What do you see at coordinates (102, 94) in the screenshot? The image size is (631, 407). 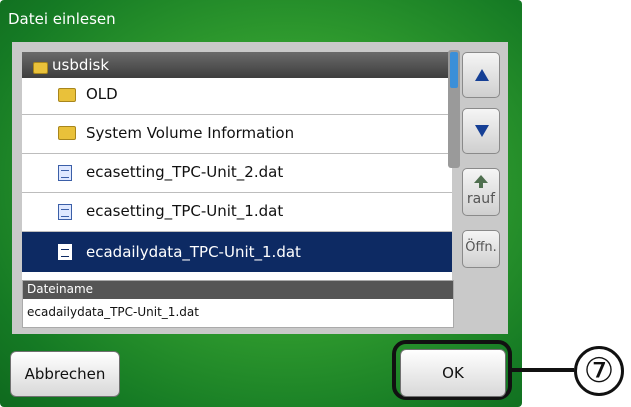 I see `list-item-label: OLD` at bounding box center [102, 94].